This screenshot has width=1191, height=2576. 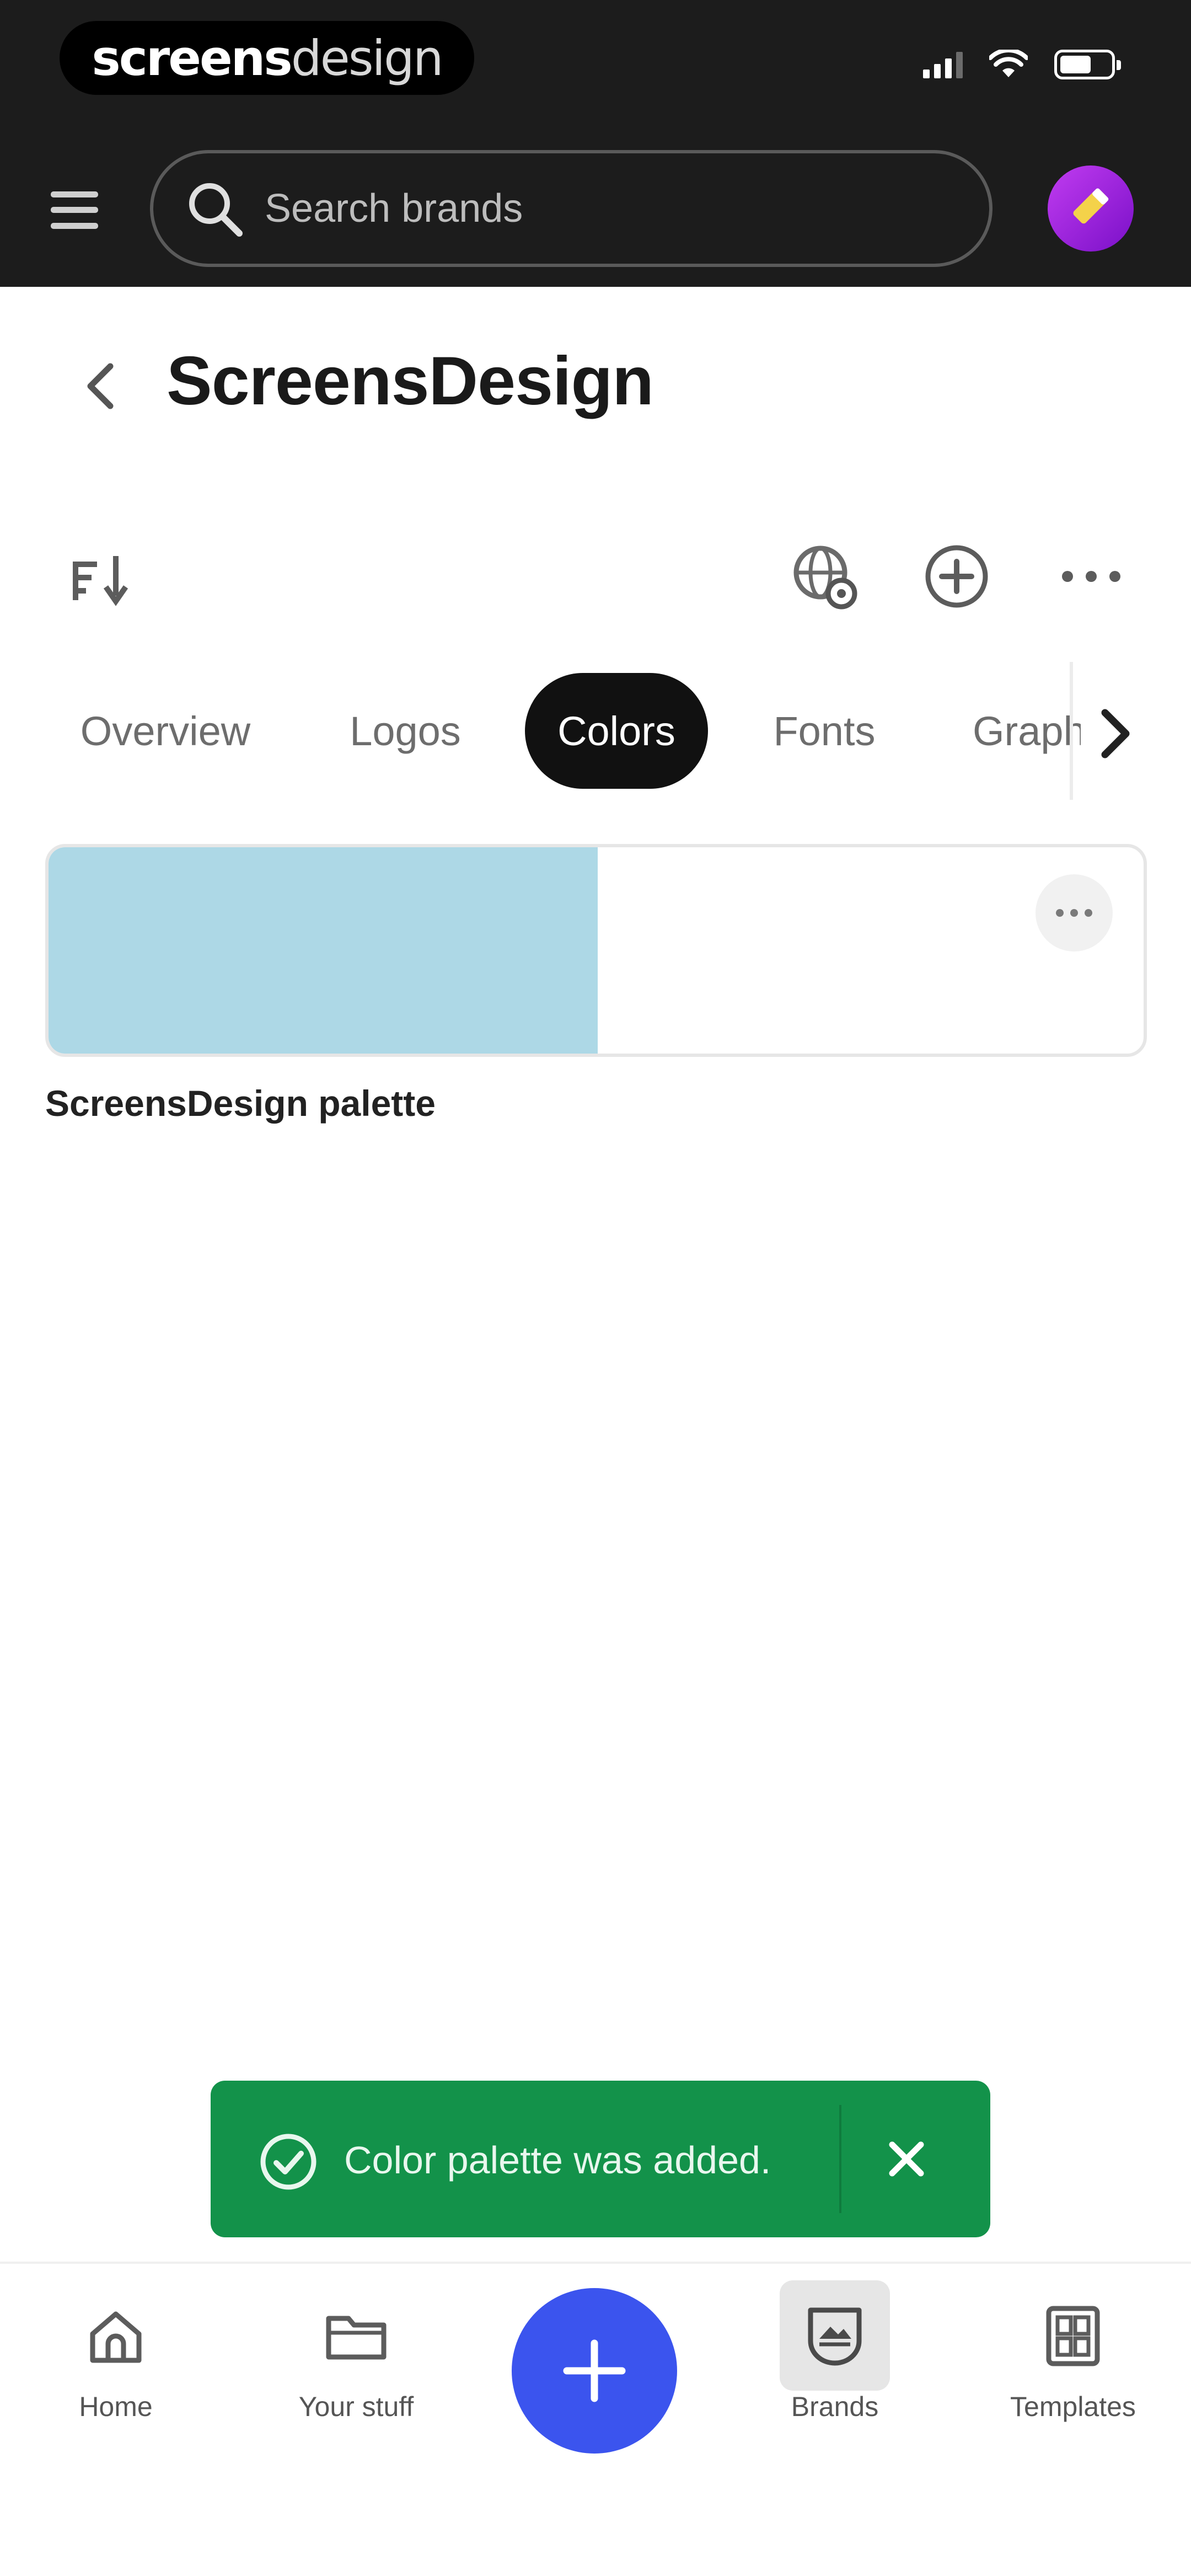 What do you see at coordinates (216, 210) in the screenshot?
I see `search-icon` at bounding box center [216, 210].